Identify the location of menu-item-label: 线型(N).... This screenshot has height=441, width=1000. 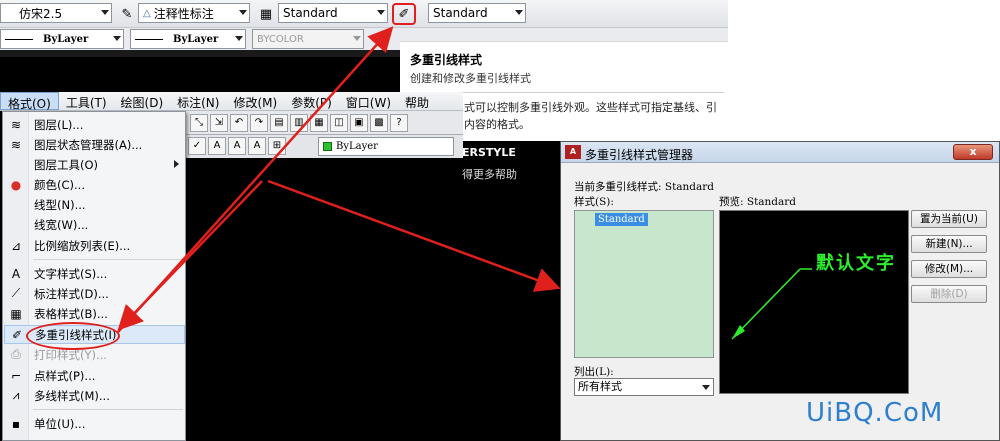
(60, 204).